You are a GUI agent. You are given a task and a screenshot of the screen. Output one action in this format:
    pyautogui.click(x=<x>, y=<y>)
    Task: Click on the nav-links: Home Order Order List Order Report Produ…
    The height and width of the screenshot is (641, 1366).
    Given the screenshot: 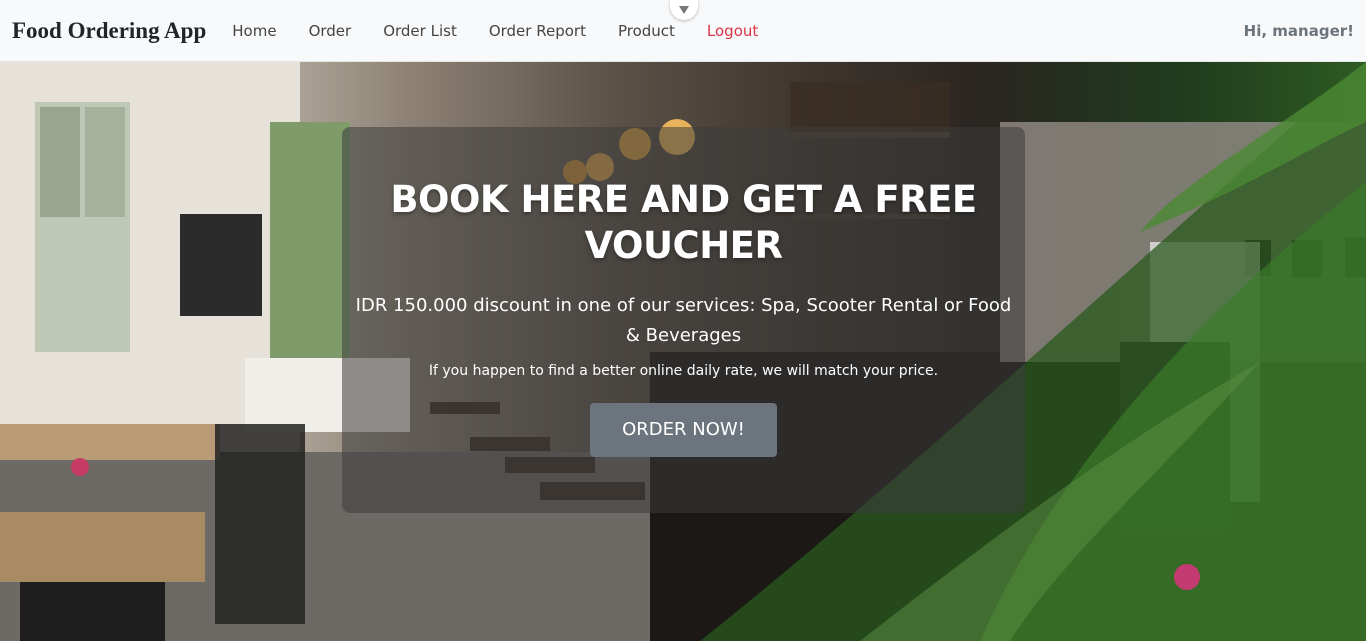 What is the action you would take?
    pyautogui.click(x=495, y=31)
    